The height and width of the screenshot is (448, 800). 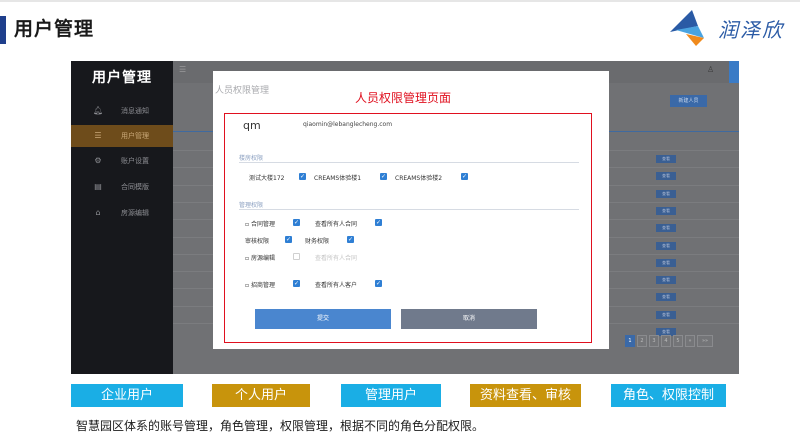 I want to click on last-page-button: »», so click(x=705, y=341).